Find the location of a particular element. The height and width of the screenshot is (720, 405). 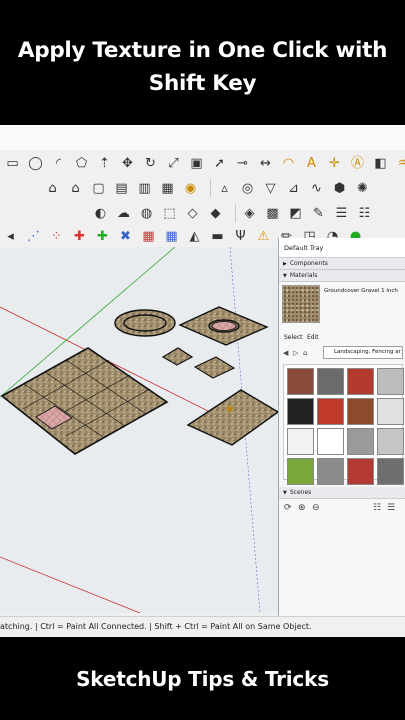

xray-icon: ◍ is located at coordinates (146, 213).